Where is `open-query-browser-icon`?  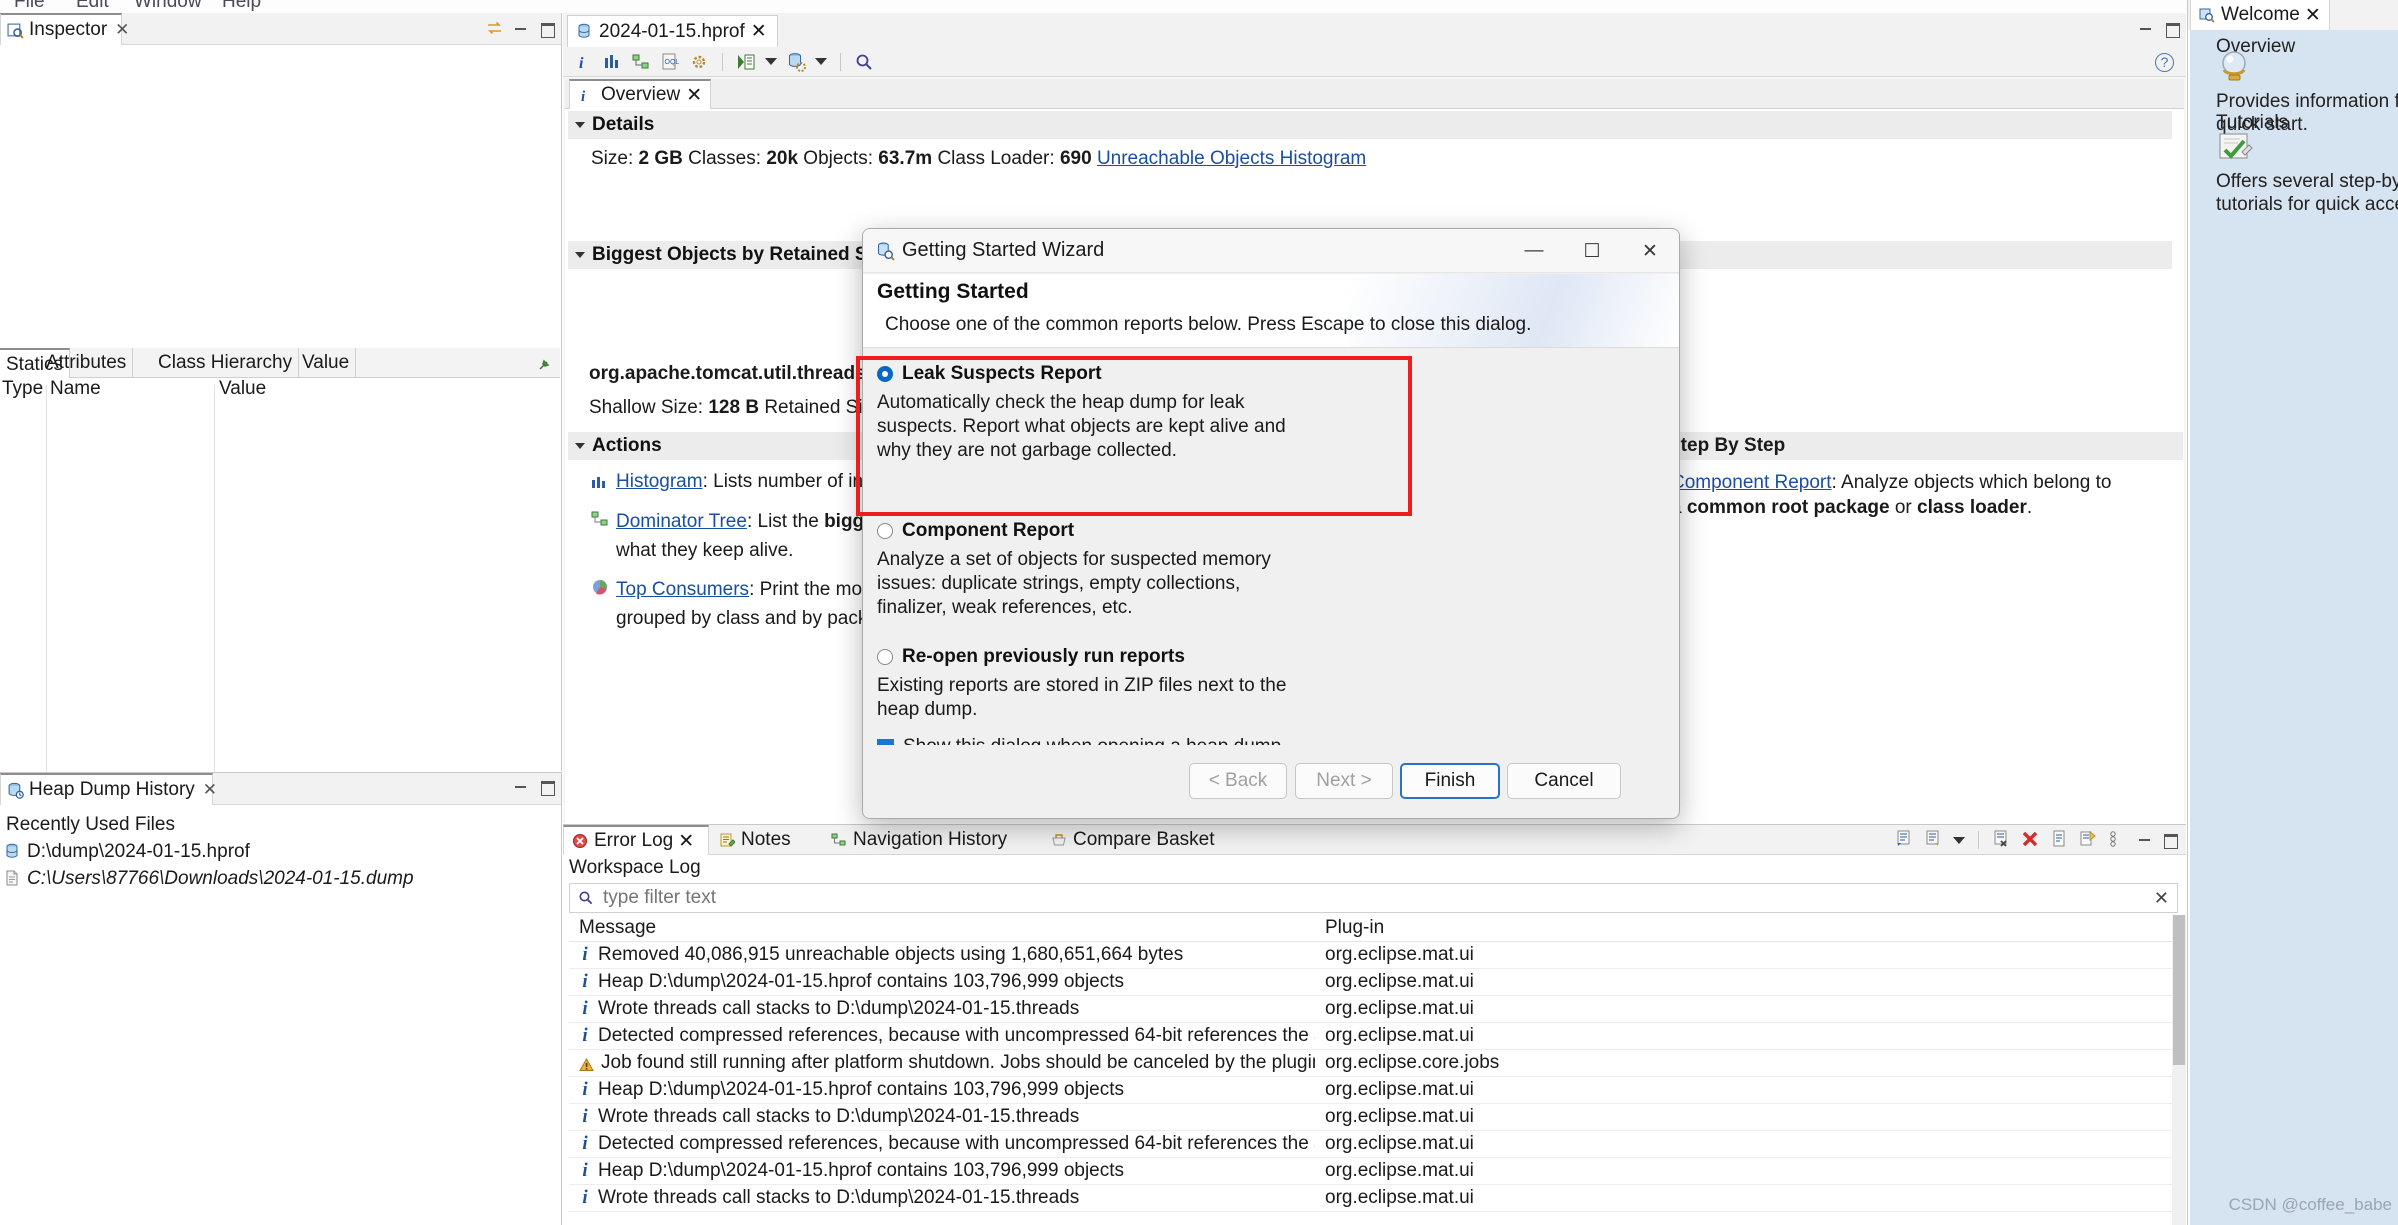 open-query-browser-icon is located at coordinates (746, 62).